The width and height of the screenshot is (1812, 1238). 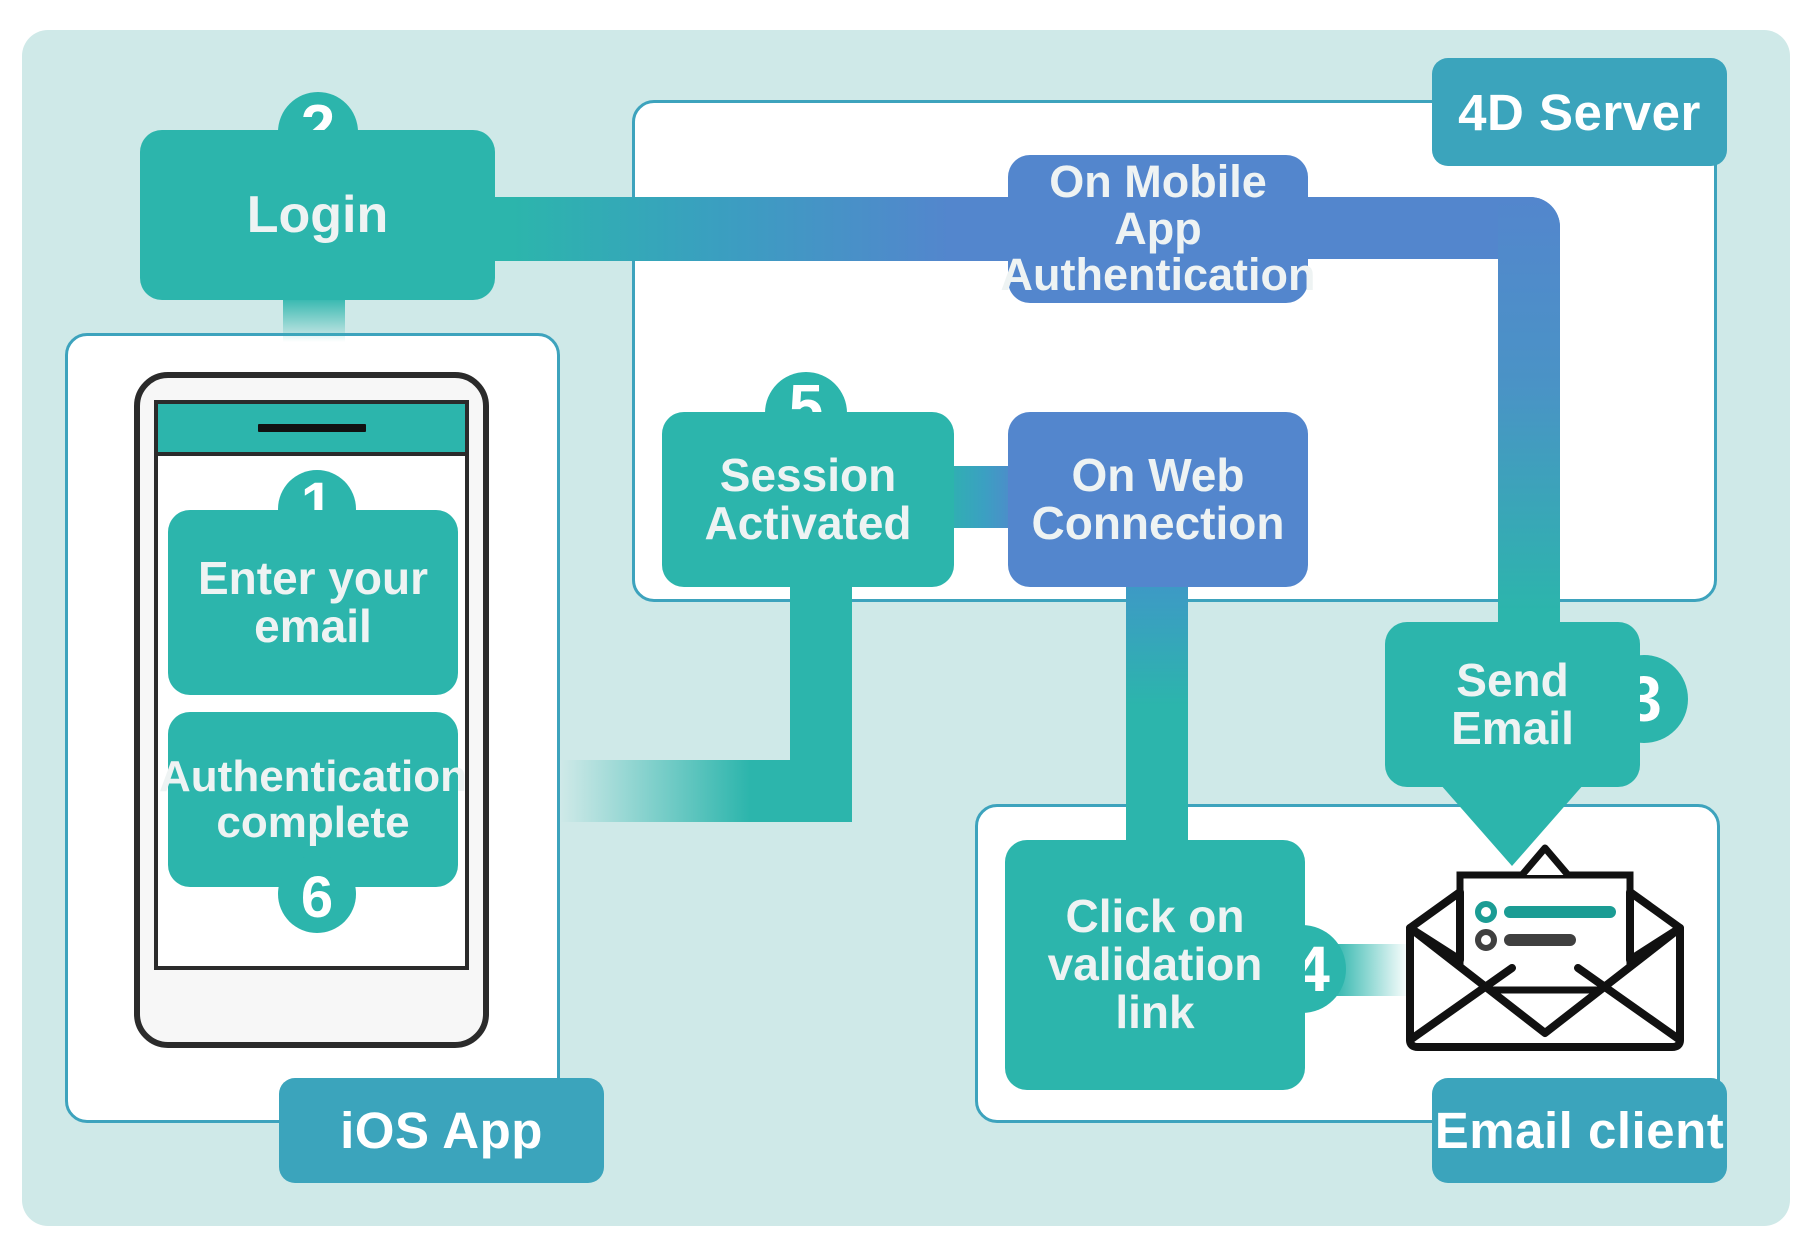 What do you see at coordinates (1512, 704) in the screenshot?
I see `step-box-send-email: Send Email` at bounding box center [1512, 704].